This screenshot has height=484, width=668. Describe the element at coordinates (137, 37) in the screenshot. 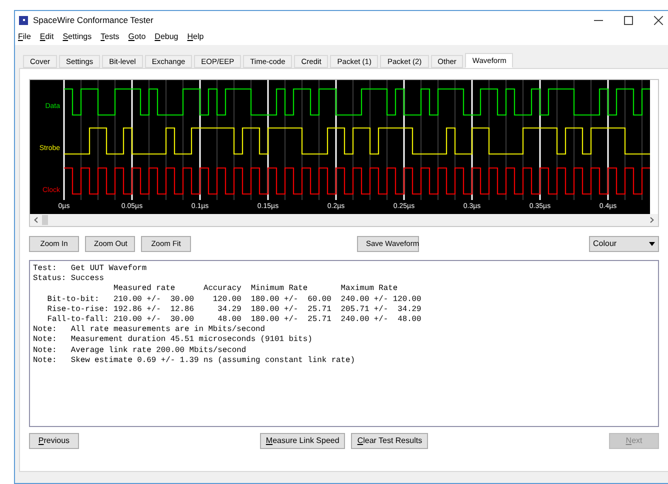

I see `menu-item: Goto` at that location.